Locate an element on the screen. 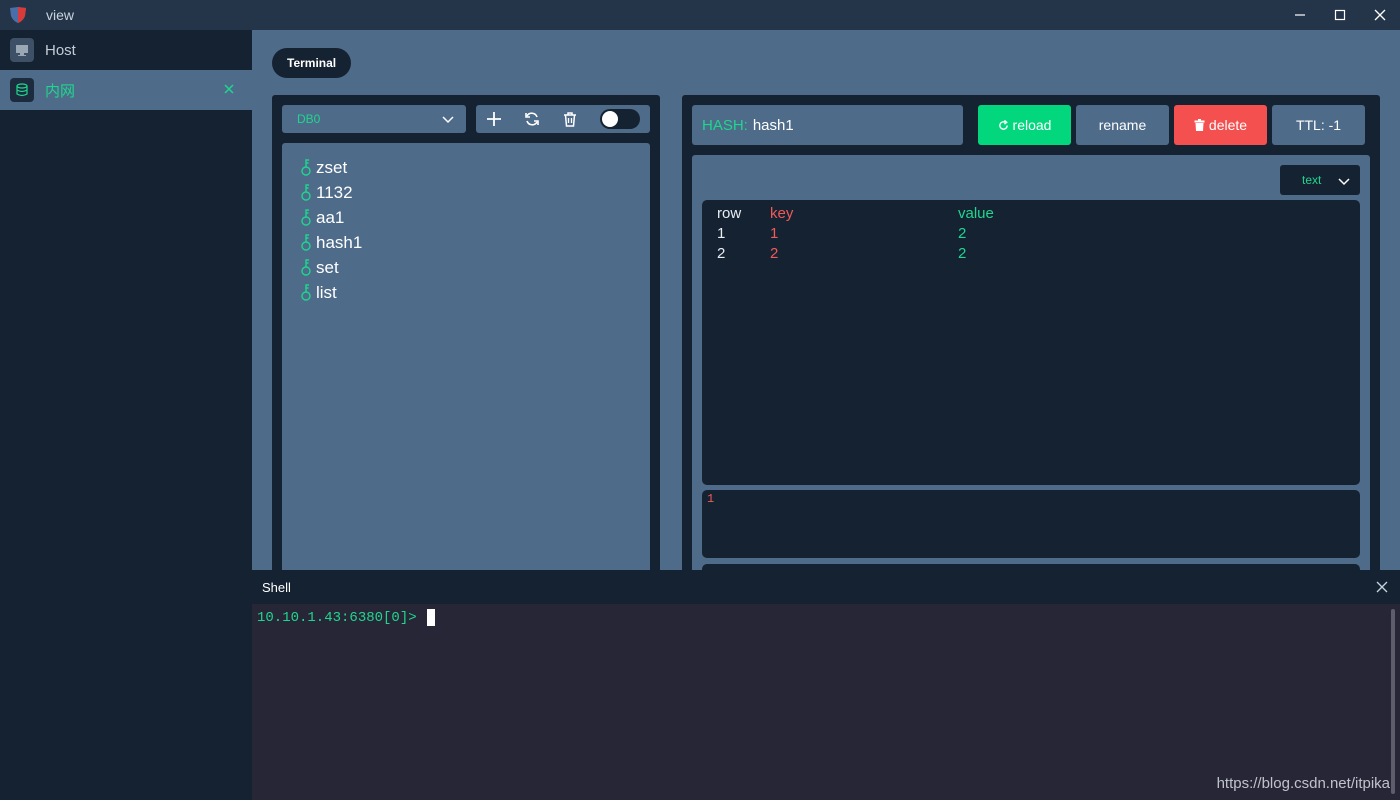  close-window-button is located at coordinates (1380, 15).